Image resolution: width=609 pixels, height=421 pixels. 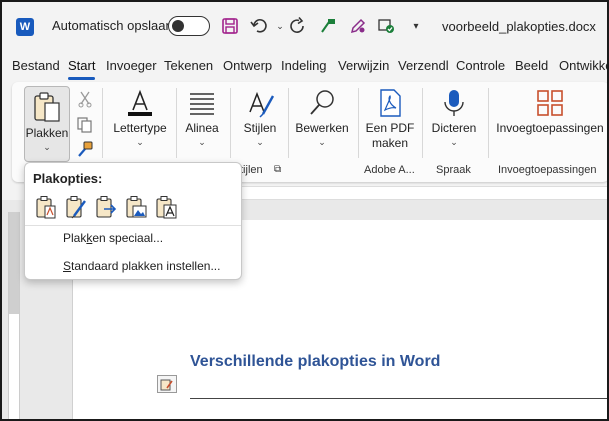 What do you see at coordinates (550, 128) in the screenshot?
I see `add-ins-label: Invoegtoepassingen` at bounding box center [550, 128].